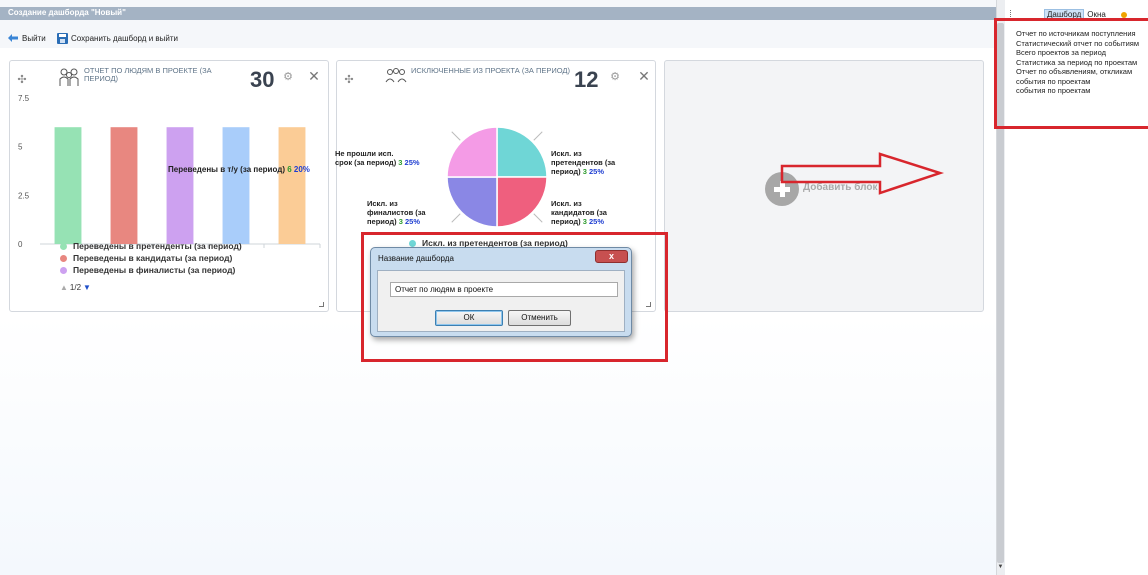 This screenshot has width=1148, height=575. Describe the element at coordinates (64, 287) in the screenshot. I see `pager-up-icon: ▲` at that location.